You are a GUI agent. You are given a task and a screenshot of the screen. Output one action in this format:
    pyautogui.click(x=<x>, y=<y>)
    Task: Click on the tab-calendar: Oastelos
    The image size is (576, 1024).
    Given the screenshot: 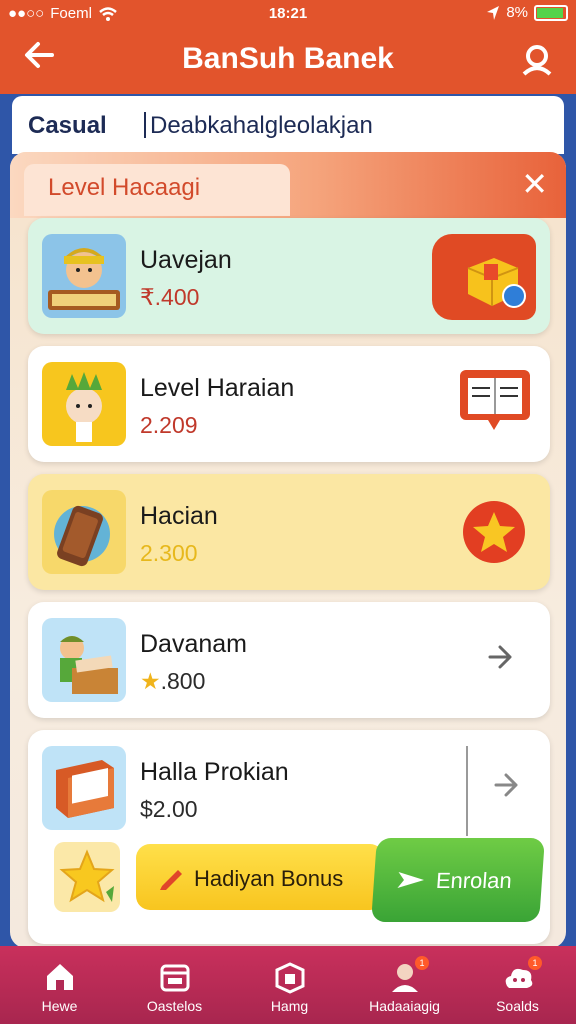 What is the action you would take?
    pyautogui.click(x=174, y=985)
    